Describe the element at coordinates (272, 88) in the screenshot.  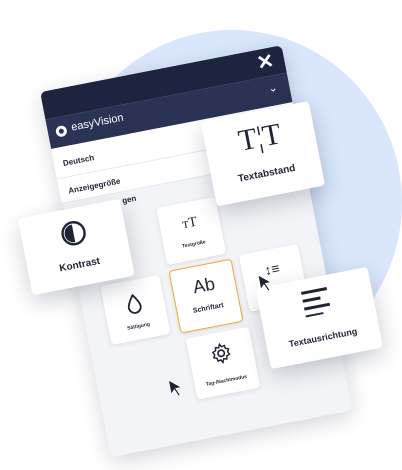
I see `chevron-down-icon: ⌄` at that location.